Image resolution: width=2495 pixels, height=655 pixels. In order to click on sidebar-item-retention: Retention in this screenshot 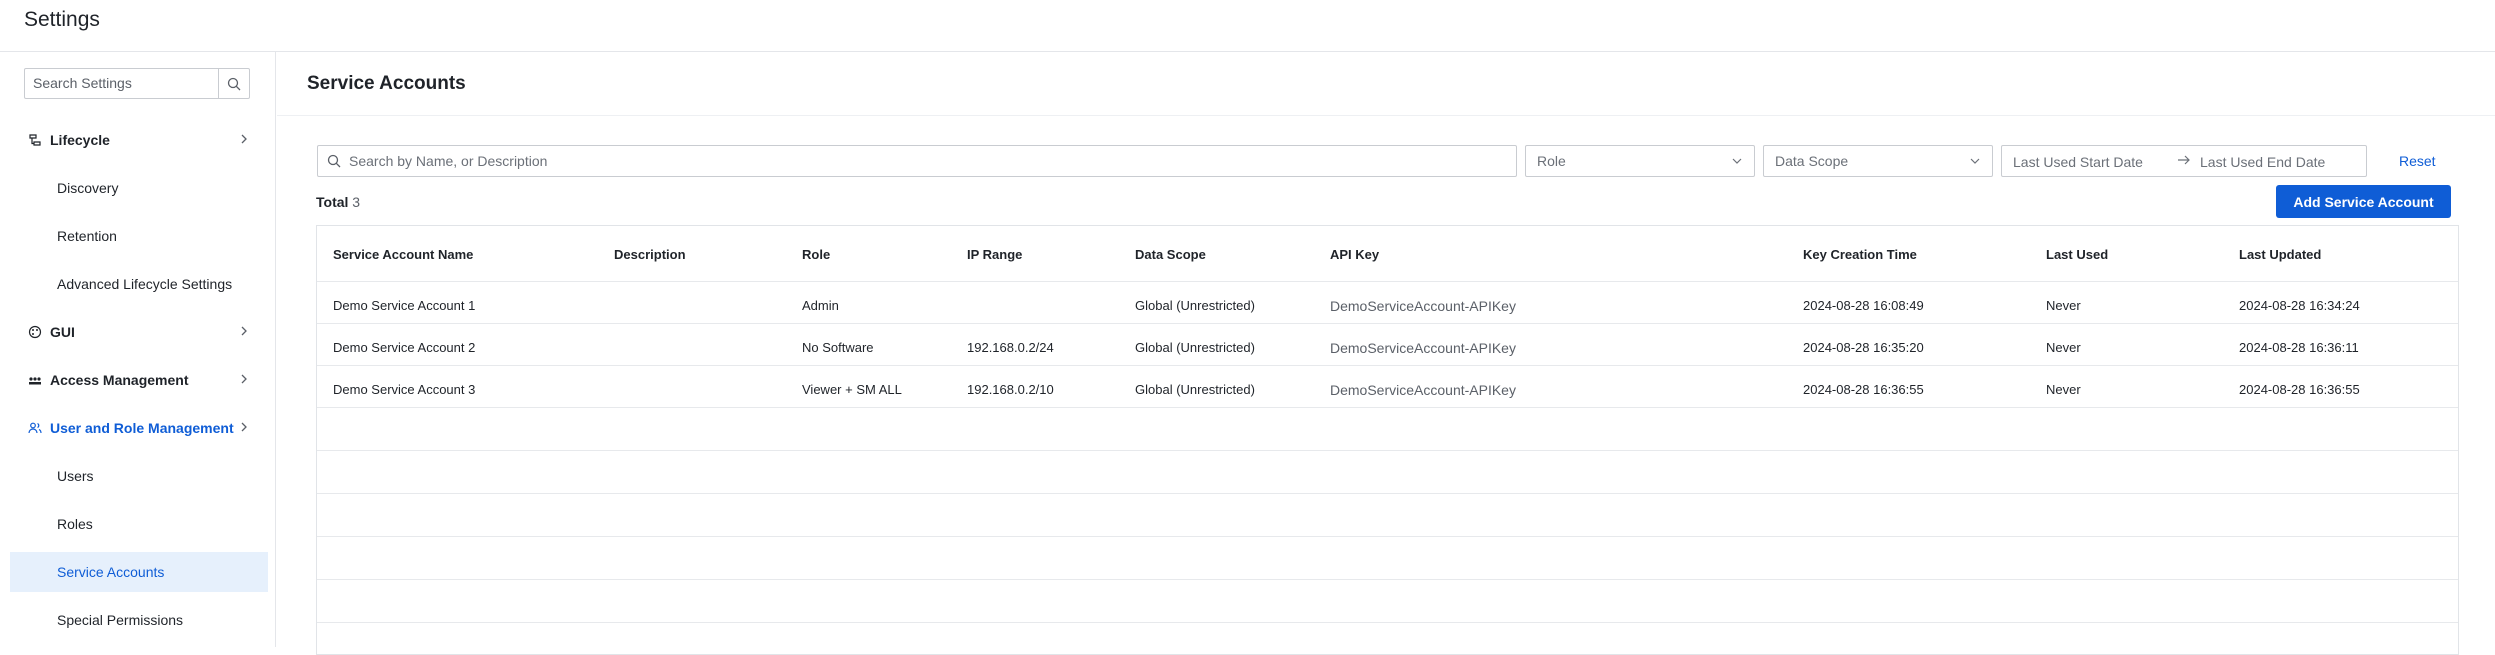, I will do `click(139, 236)`.